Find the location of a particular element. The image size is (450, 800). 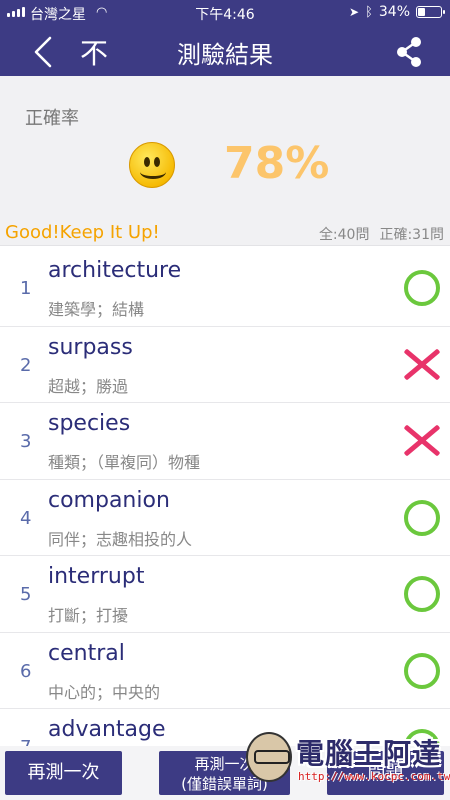

result-definition: 中心的；中央的 is located at coordinates (104, 692).